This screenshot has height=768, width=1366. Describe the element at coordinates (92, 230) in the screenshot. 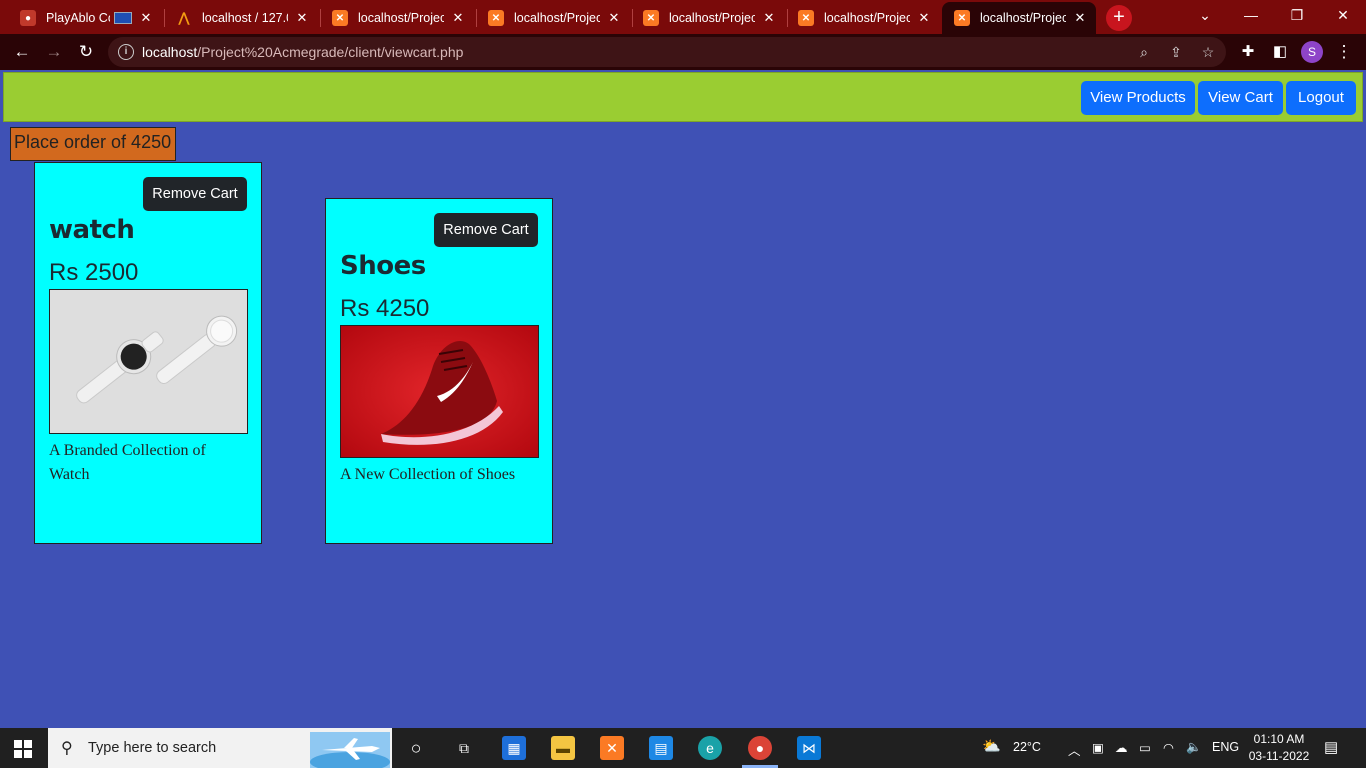

I see `product-name: watch` at that location.